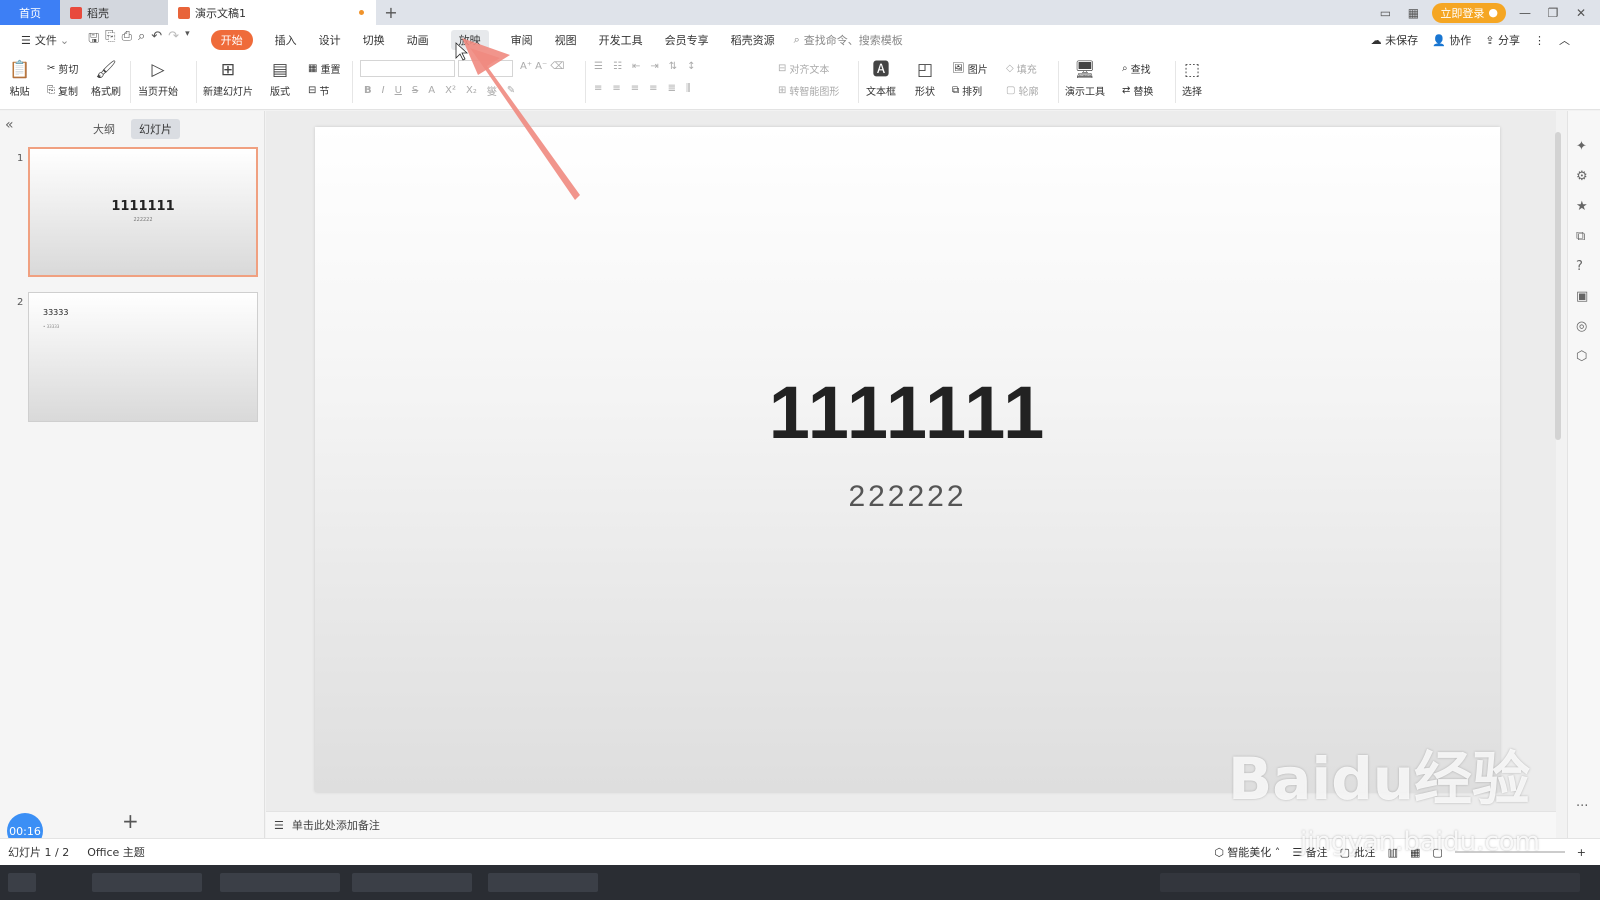 The height and width of the screenshot is (900, 1600). What do you see at coordinates (127, 40) in the screenshot?
I see `print-icon: ⎙` at bounding box center [127, 40].